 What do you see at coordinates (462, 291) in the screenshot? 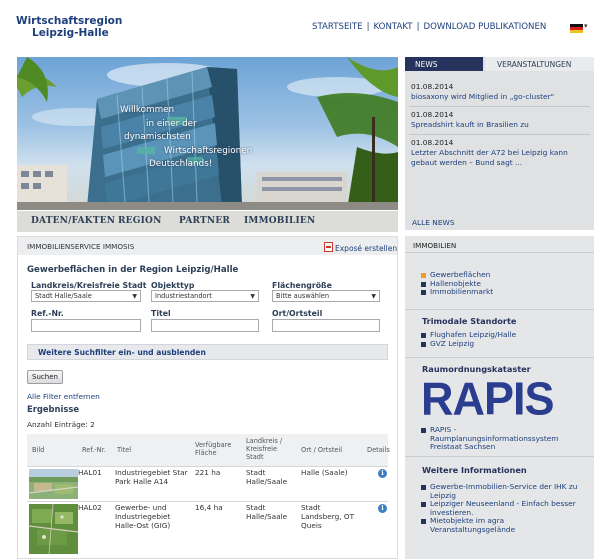
I see `link-label: Immobilienmarkt` at bounding box center [462, 291].